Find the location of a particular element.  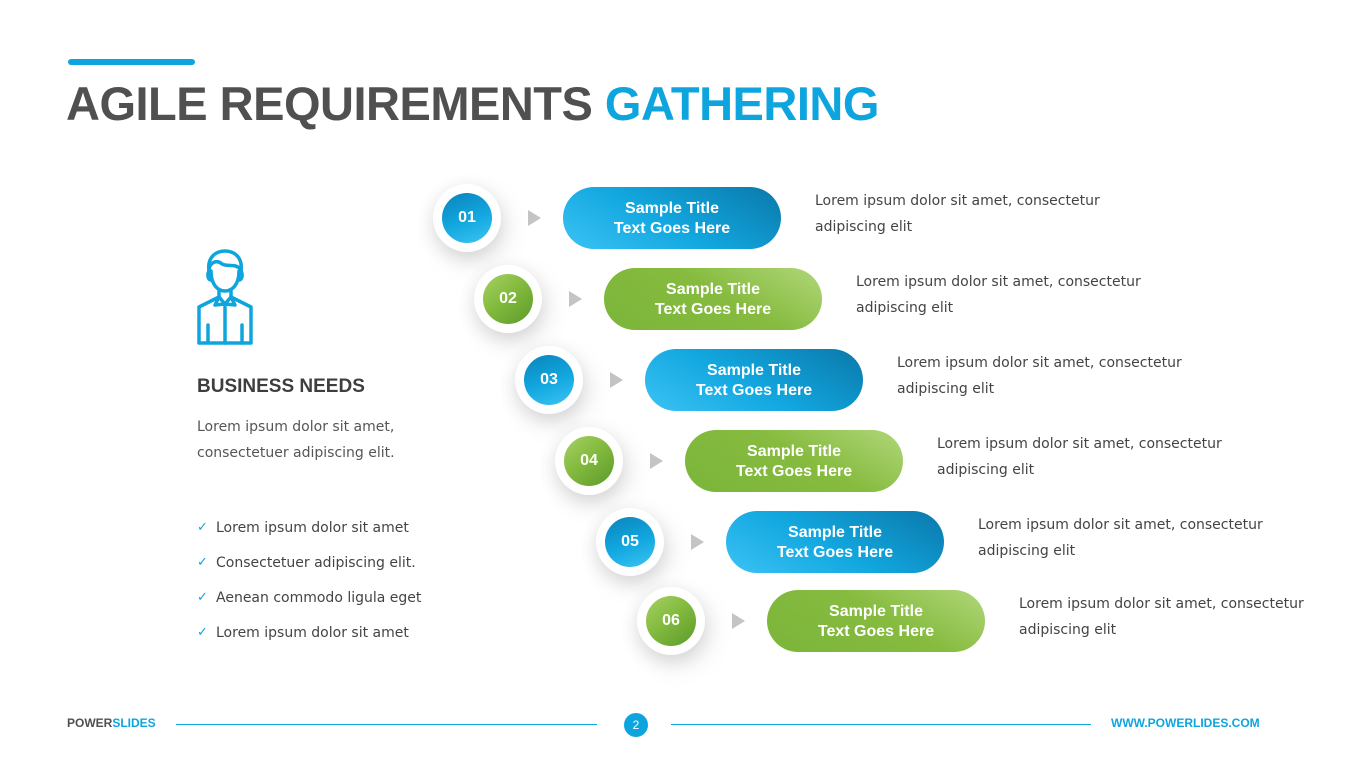

checklist-item: ✓ Consectetuer adipiscing elit. is located at coordinates (309, 562).